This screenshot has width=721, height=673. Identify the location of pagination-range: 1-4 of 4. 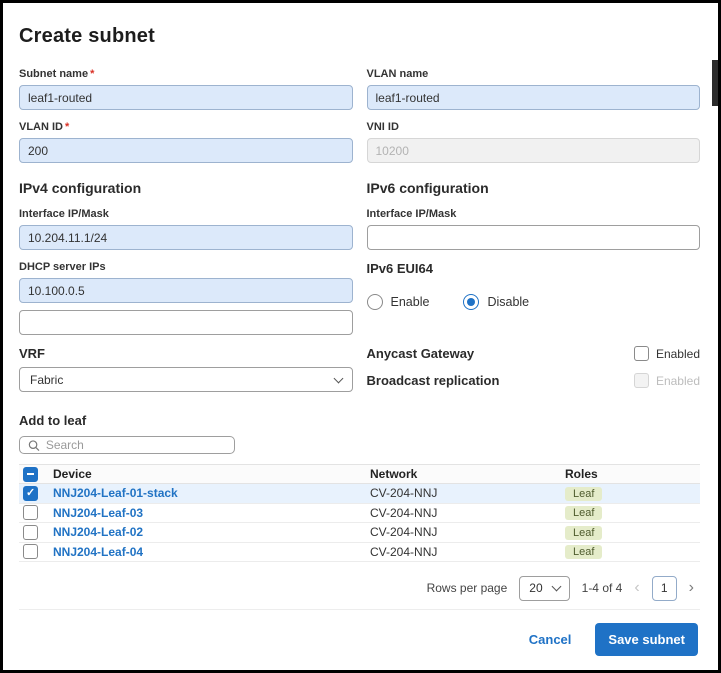
(602, 588).